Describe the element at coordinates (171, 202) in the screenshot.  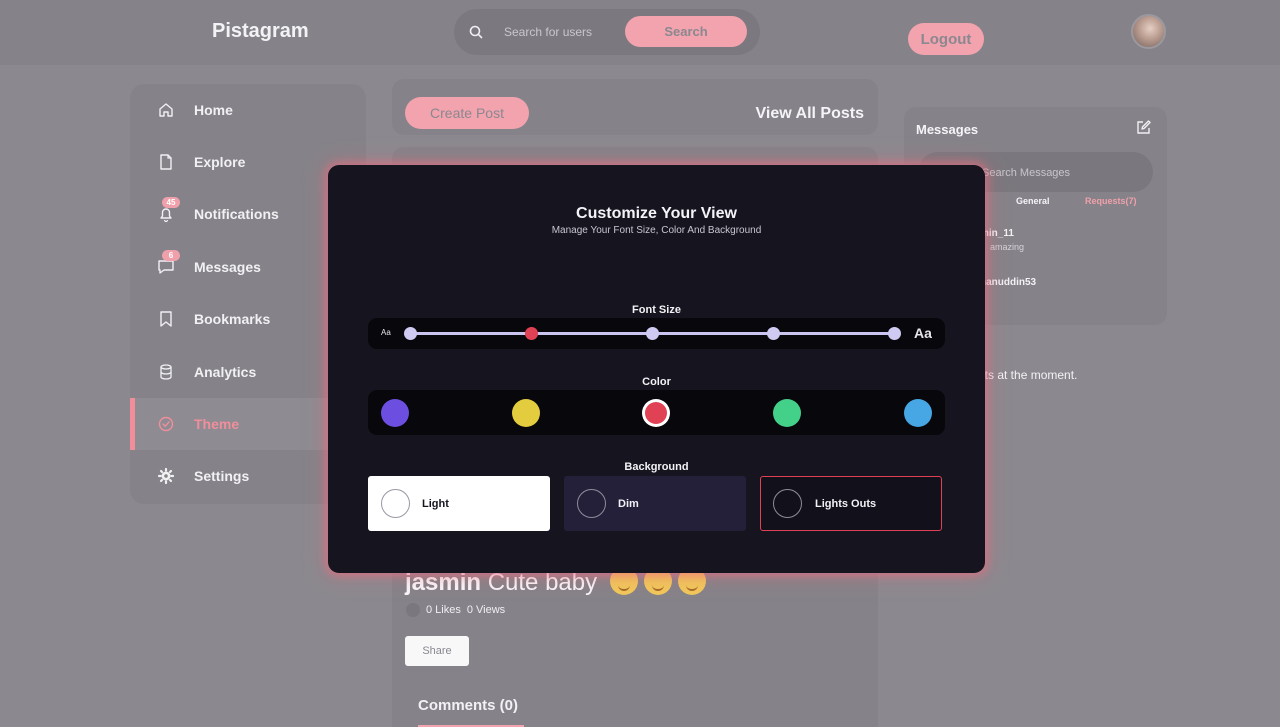
I see `notification-count-badge: 45` at that location.